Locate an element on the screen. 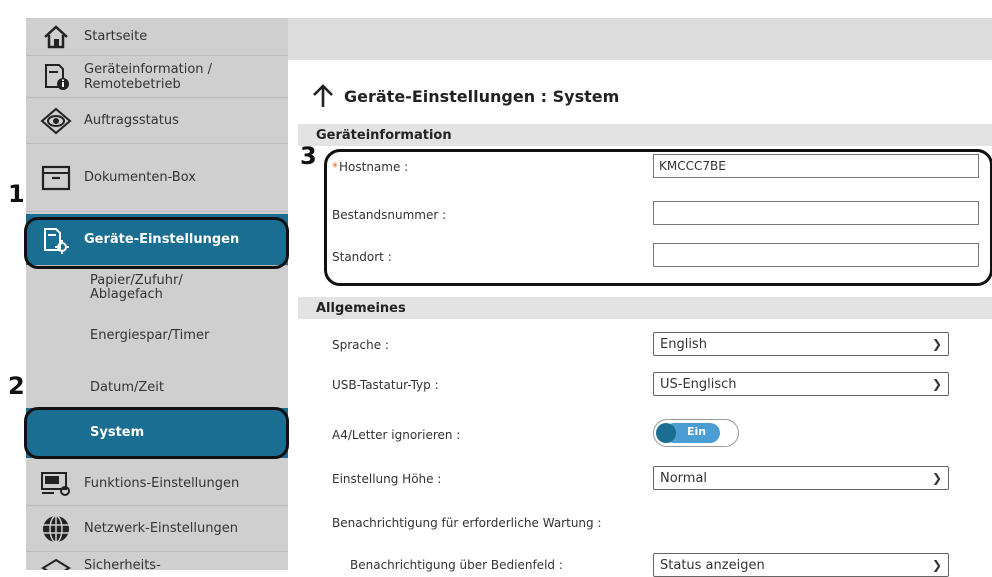 The image size is (992, 577). sidebar-subitem-datum-zeit: Datum/Zeit is located at coordinates (157, 392).